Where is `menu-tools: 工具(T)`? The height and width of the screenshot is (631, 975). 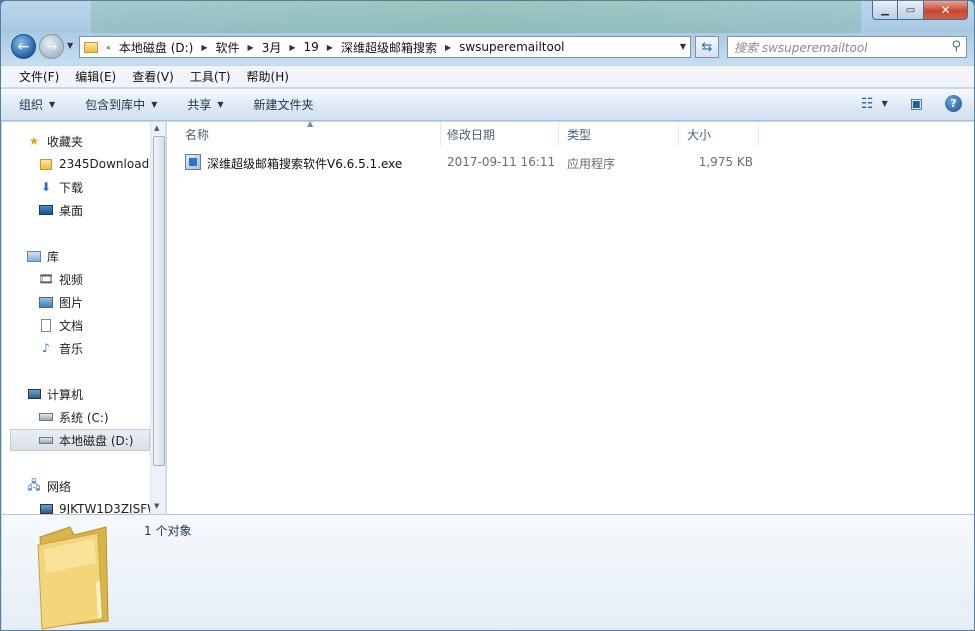 menu-tools: 工具(T) is located at coordinates (210, 76).